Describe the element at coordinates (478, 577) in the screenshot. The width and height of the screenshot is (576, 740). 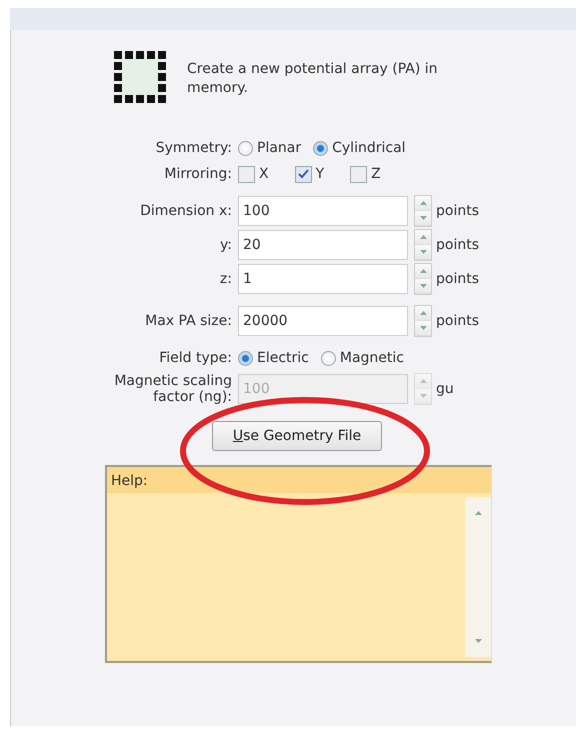
I see `scroll-bar` at that location.